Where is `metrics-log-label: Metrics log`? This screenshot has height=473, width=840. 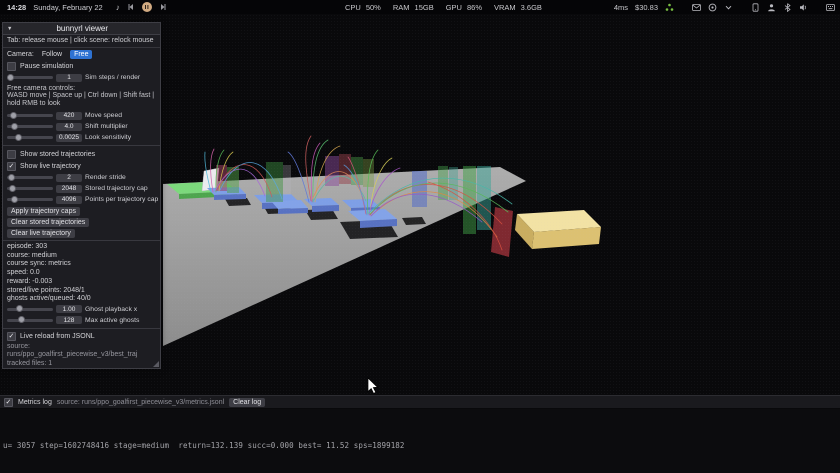
metrics-log-label: Metrics log is located at coordinates (35, 402).